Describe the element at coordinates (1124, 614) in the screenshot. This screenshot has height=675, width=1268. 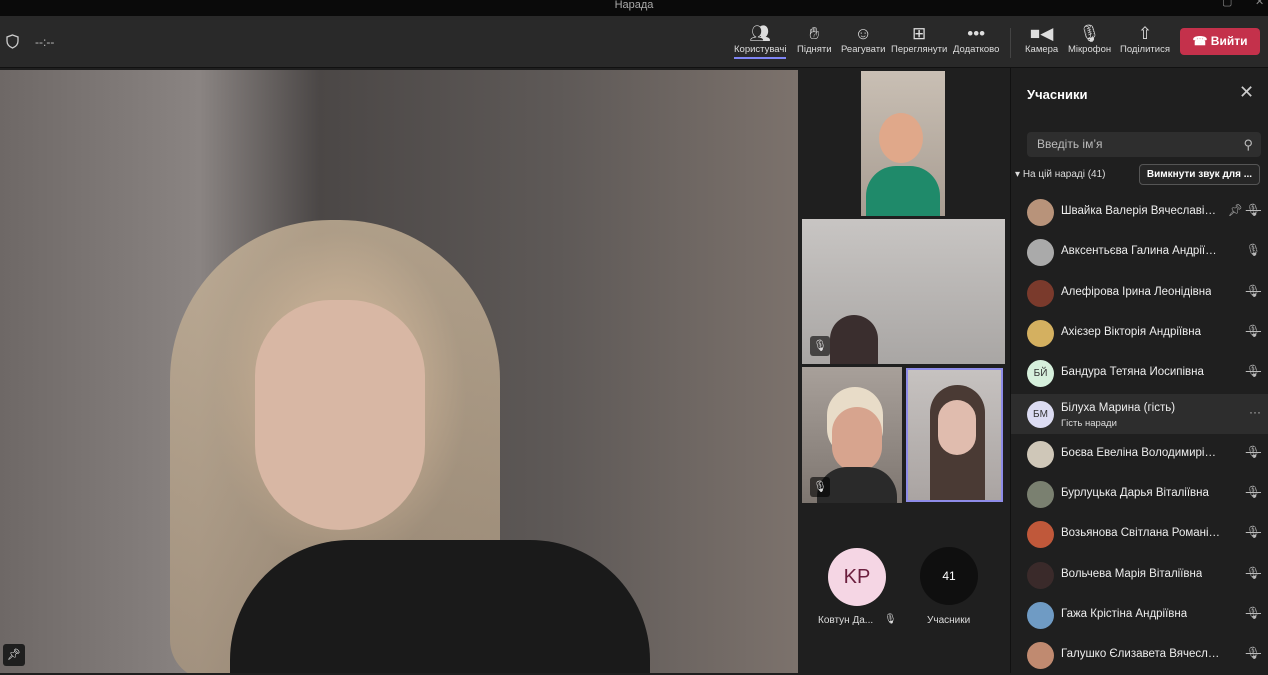
I see `participant-name: Гажа Крістіна Андріївна` at that location.